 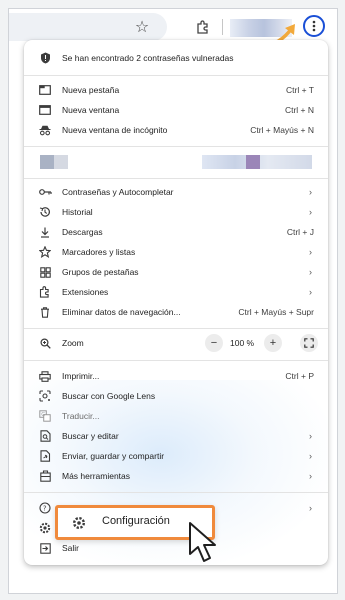 I want to click on key-icon, so click(x=45, y=192).